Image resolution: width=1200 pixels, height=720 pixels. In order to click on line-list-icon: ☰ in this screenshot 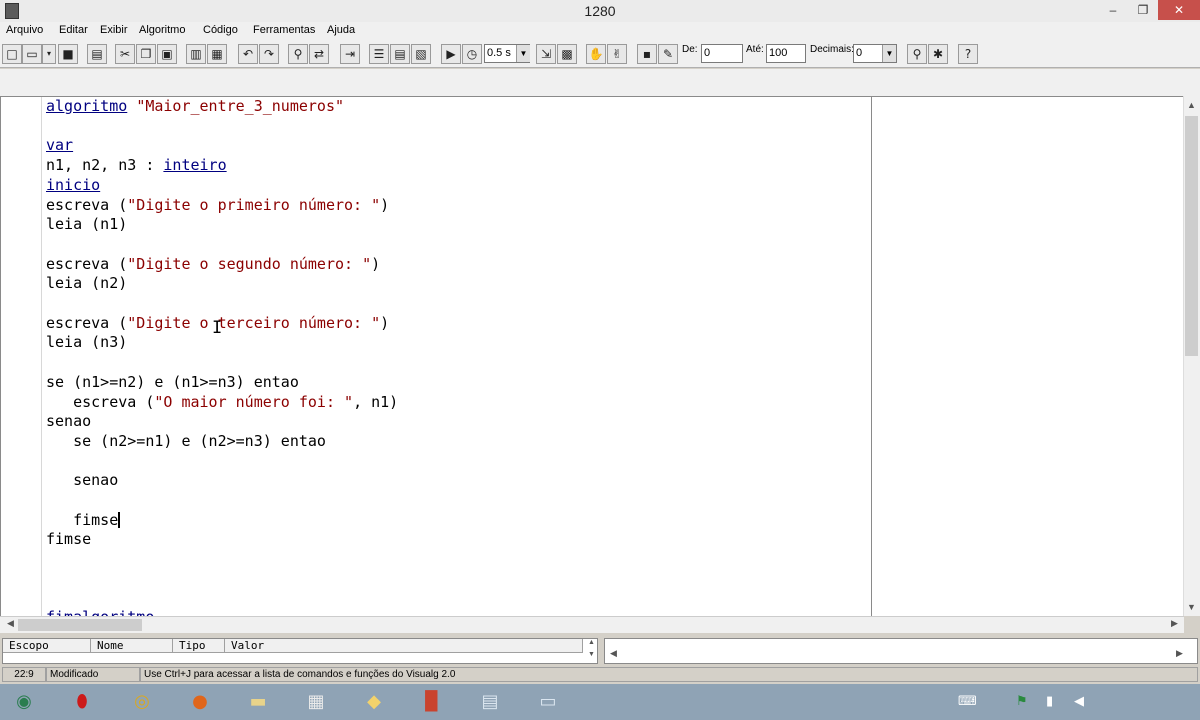, I will do `click(379, 54)`.